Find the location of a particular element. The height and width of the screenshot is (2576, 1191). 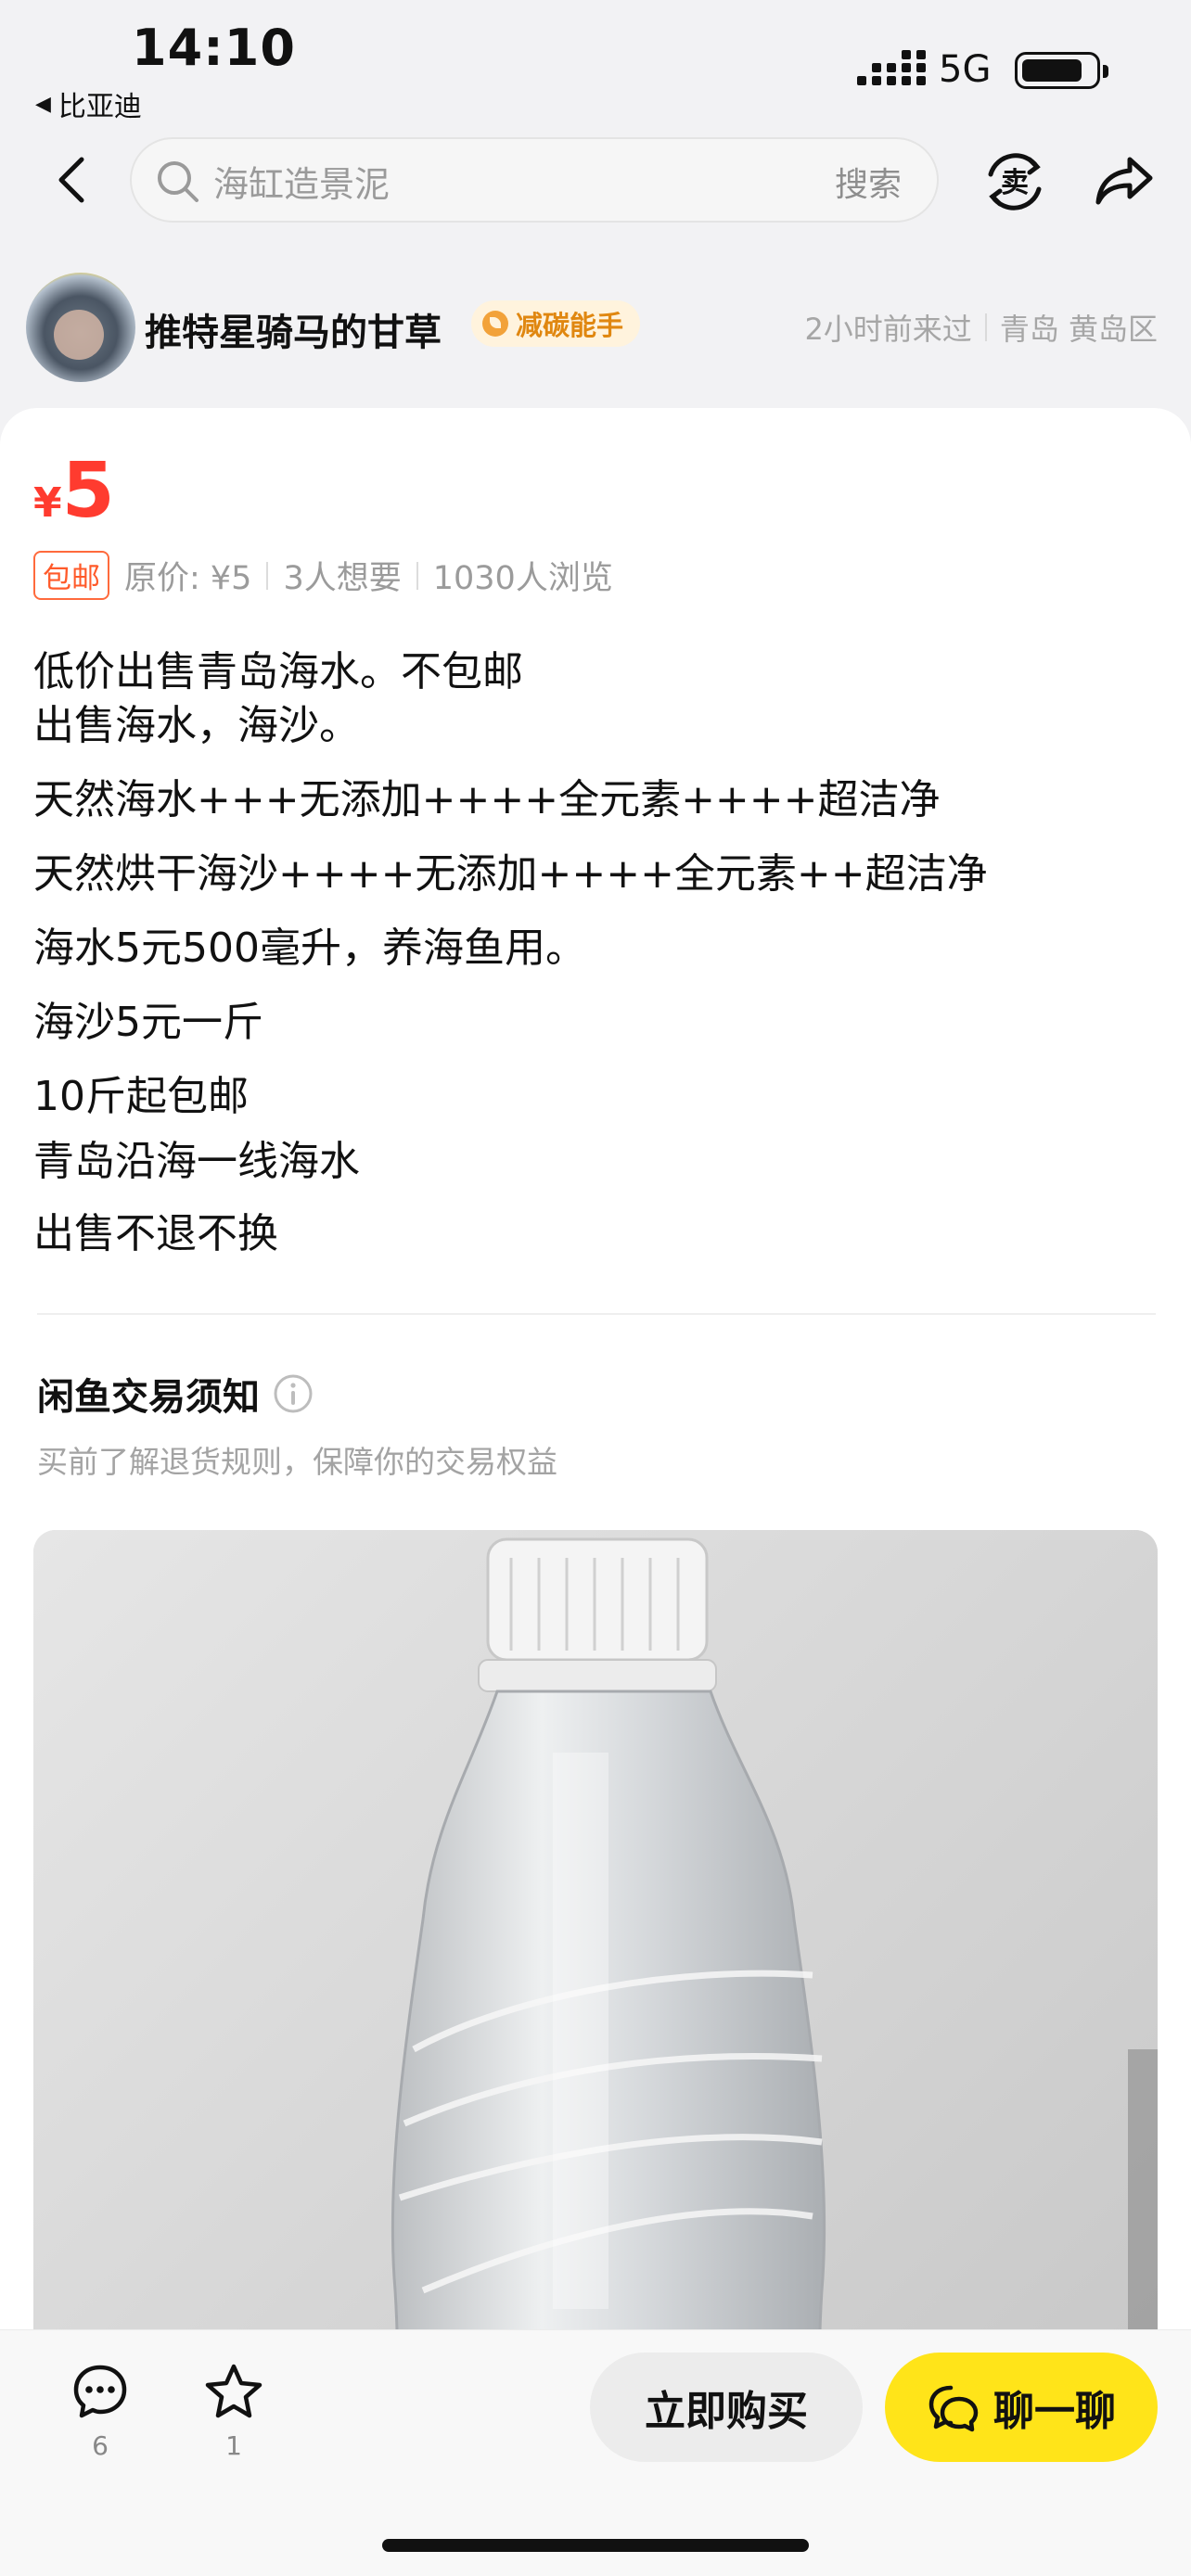

sell-icon: 卖 is located at coordinates (1015, 182).